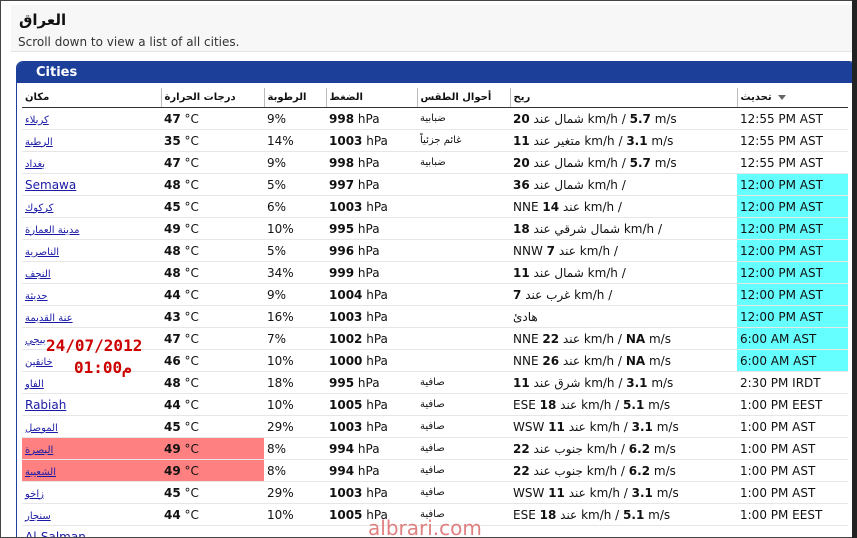 The image size is (857, 538). I want to click on cell-pressure: 996 hPa, so click(371, 250).